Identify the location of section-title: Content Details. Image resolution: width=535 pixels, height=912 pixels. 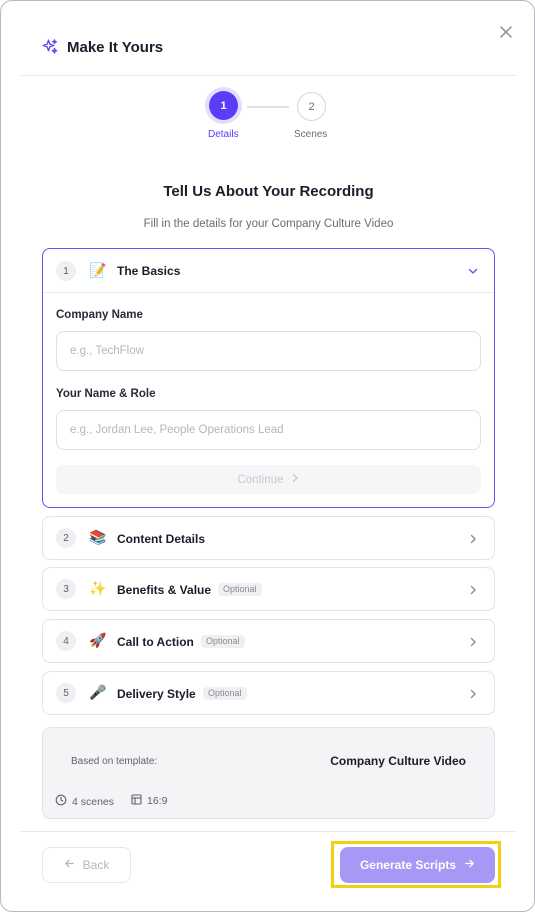
(161, 539).